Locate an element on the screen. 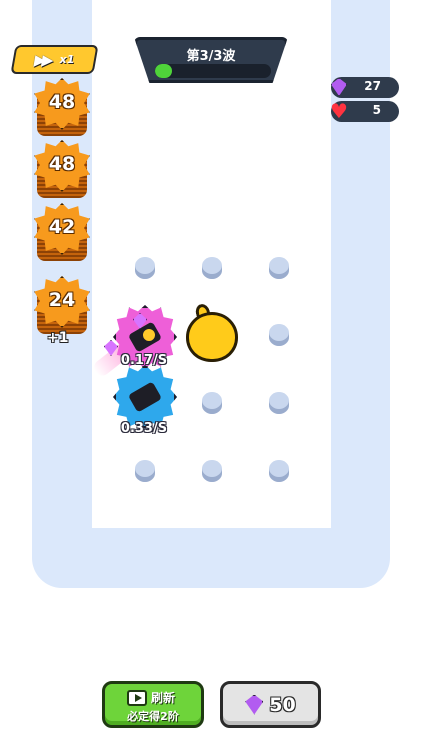 The height and width of the screenshot is (750, 422). refresh-ad-button: 刷新 必定得2阶 is located at coordinates (153, 704).